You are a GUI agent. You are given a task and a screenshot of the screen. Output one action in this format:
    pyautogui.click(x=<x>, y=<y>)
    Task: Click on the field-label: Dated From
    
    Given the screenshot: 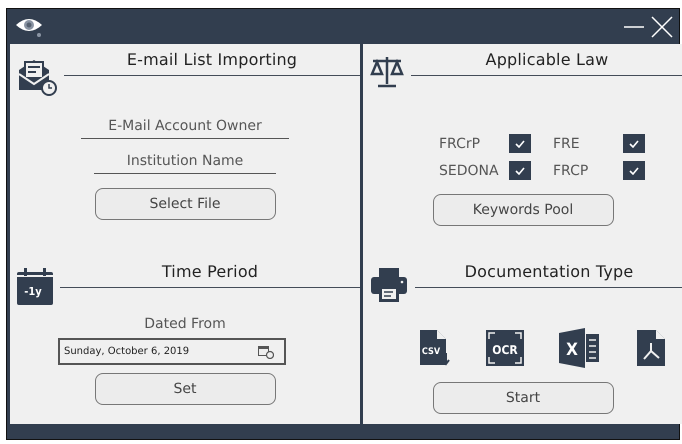 What is the action you would take?
    pyautogui.click(x=185, y=324)
    